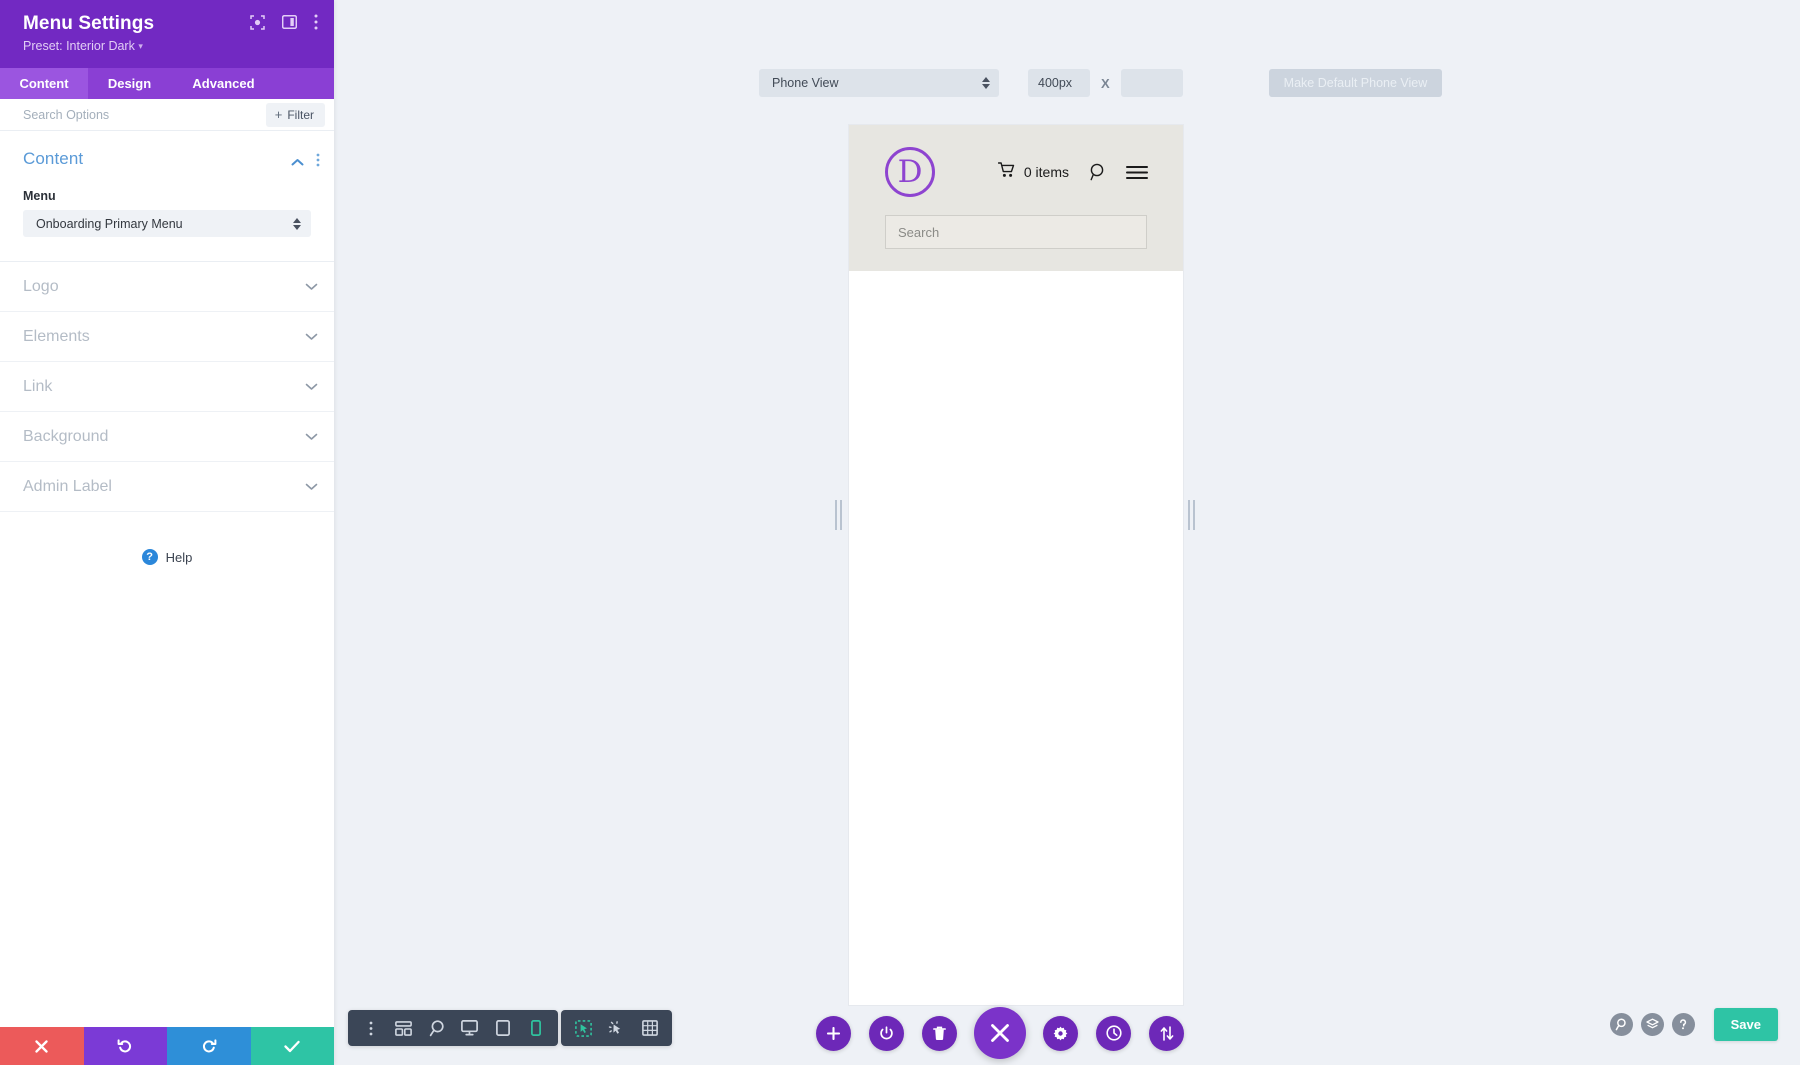  I want to click on hover-select-icon, so click(616, 1028).